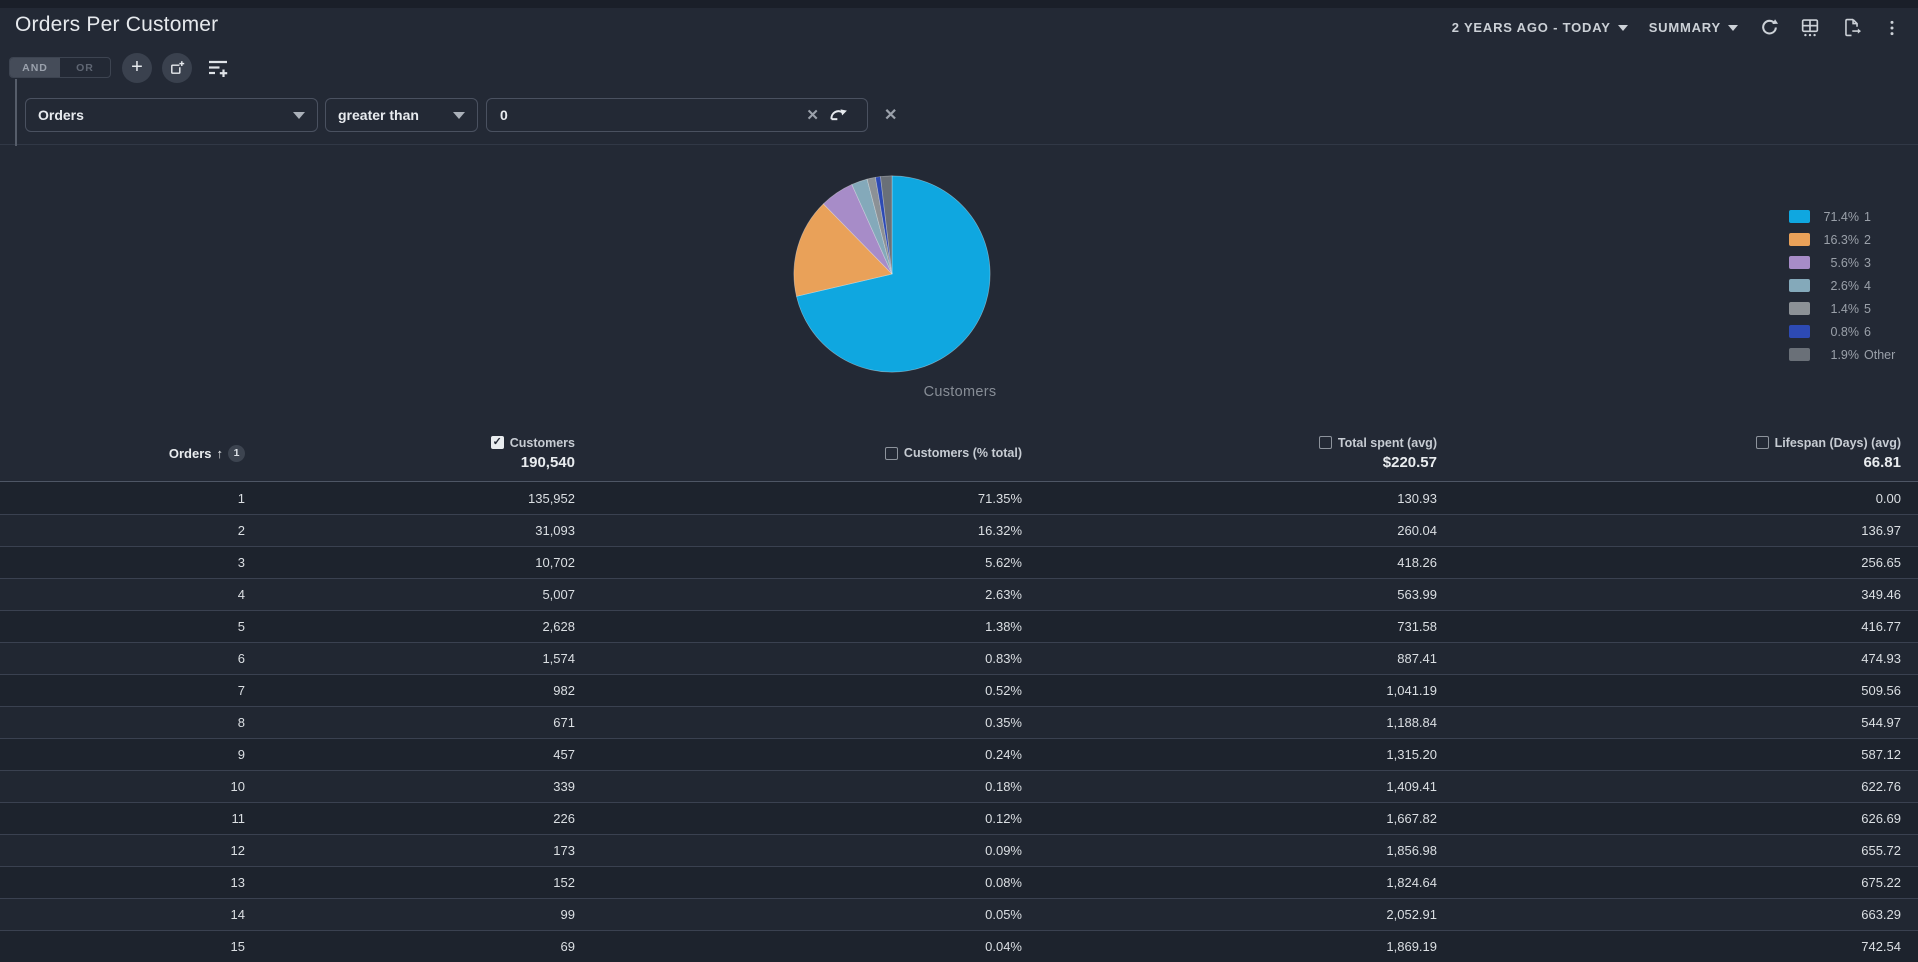 Image resolution: width=1918 pixels, height=962 pixels. I want to click on cell-total-spent-avg: 1,869.19, so click(1411, 946).